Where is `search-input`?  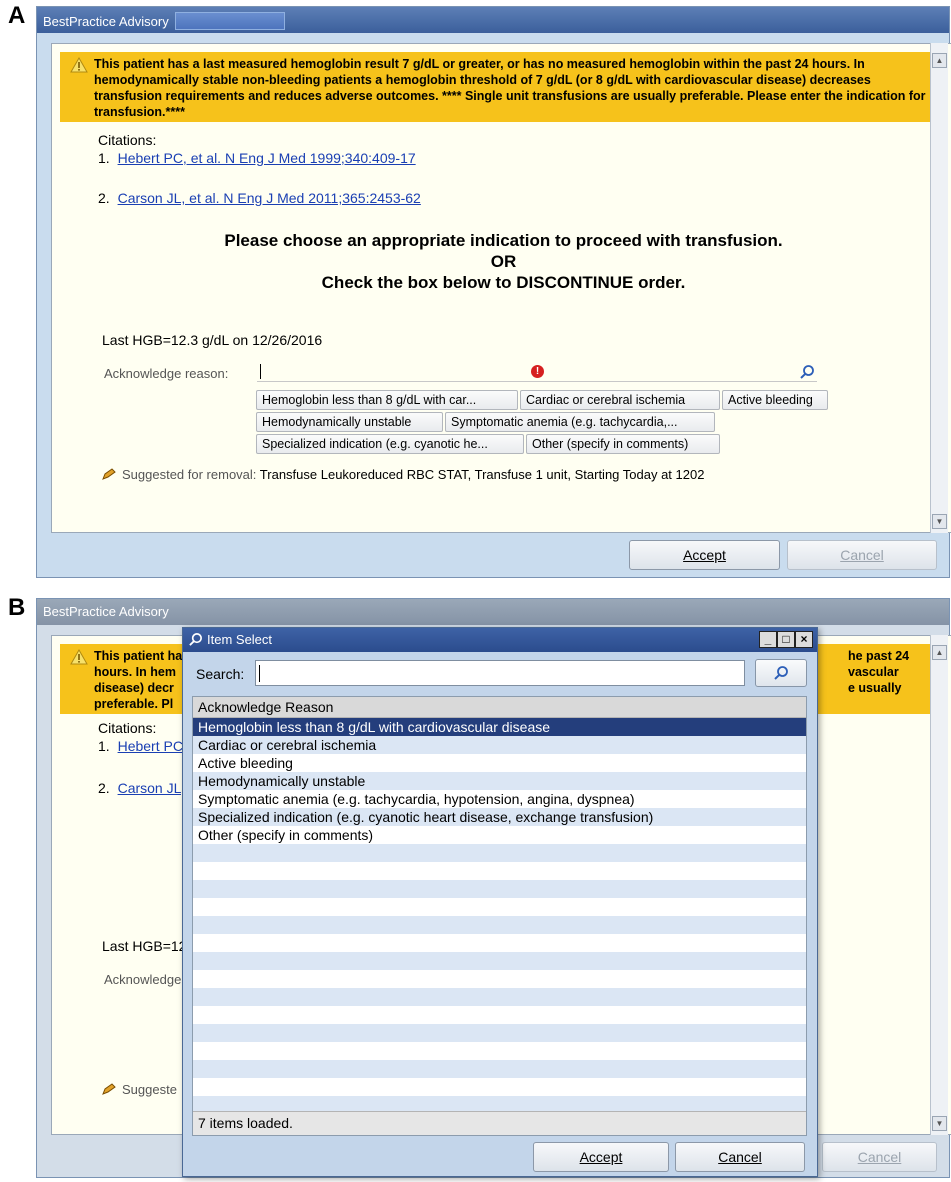 search-input is located at coordinates (500, 673).